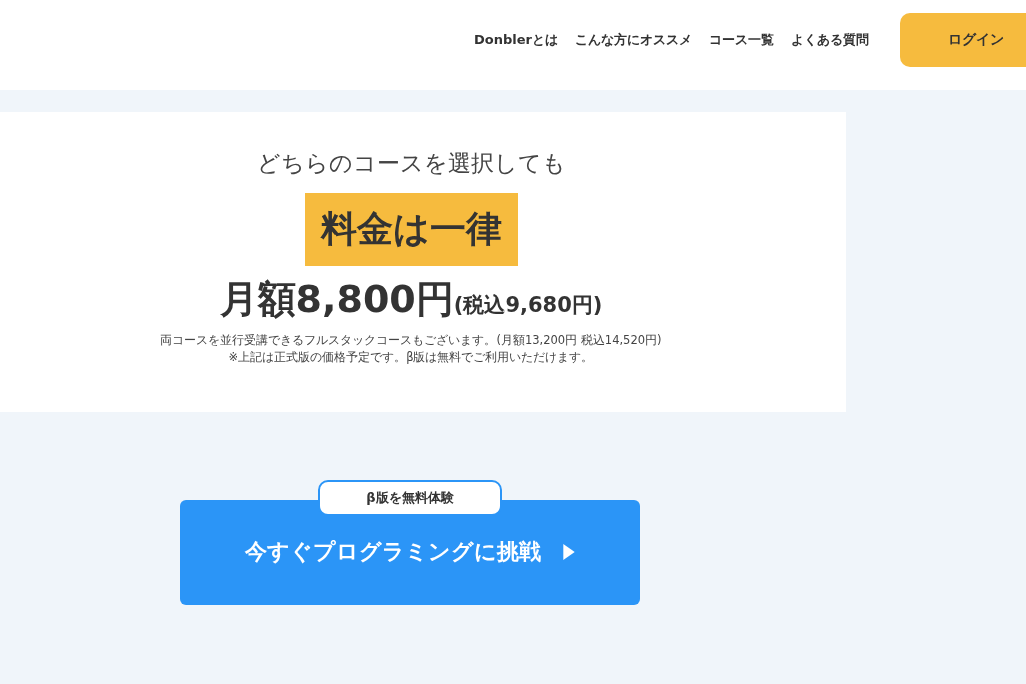  Describe the element at coordinates (411, 357) in the screenshot. I see `note-text: ※上記は正式版の価格予定です。β版は無料でご利用いただけます。` at that location.